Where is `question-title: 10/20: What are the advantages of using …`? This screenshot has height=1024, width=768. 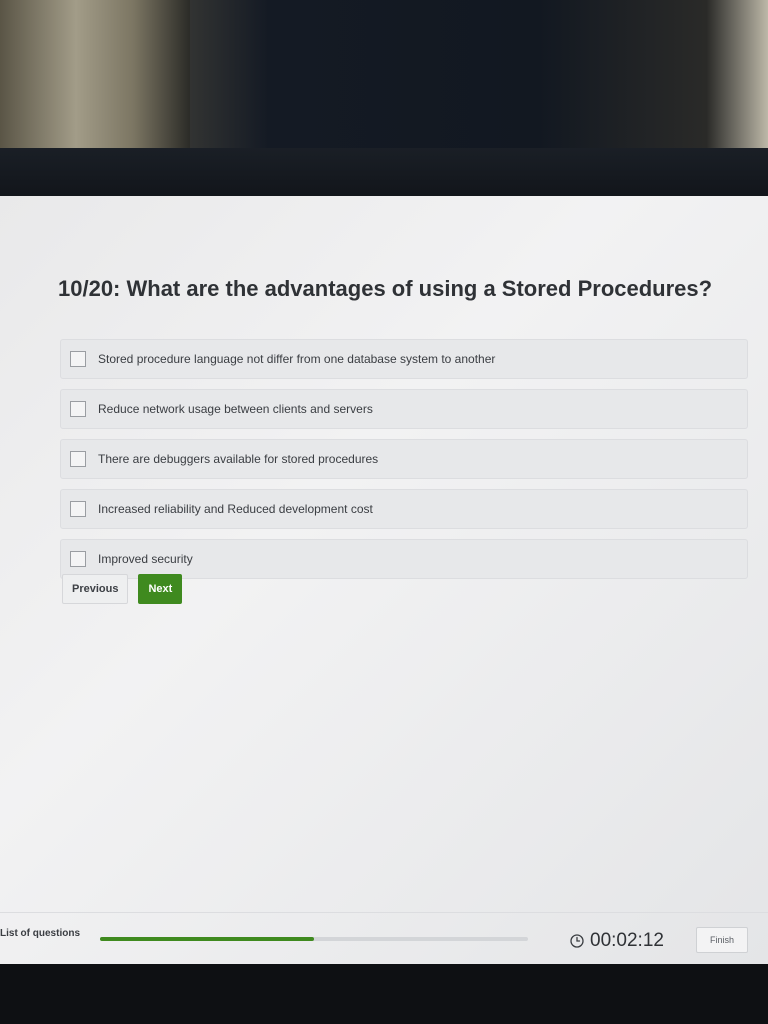
question-title: 10/20: What are the advantages of using … is located at coordinates (385, 288).